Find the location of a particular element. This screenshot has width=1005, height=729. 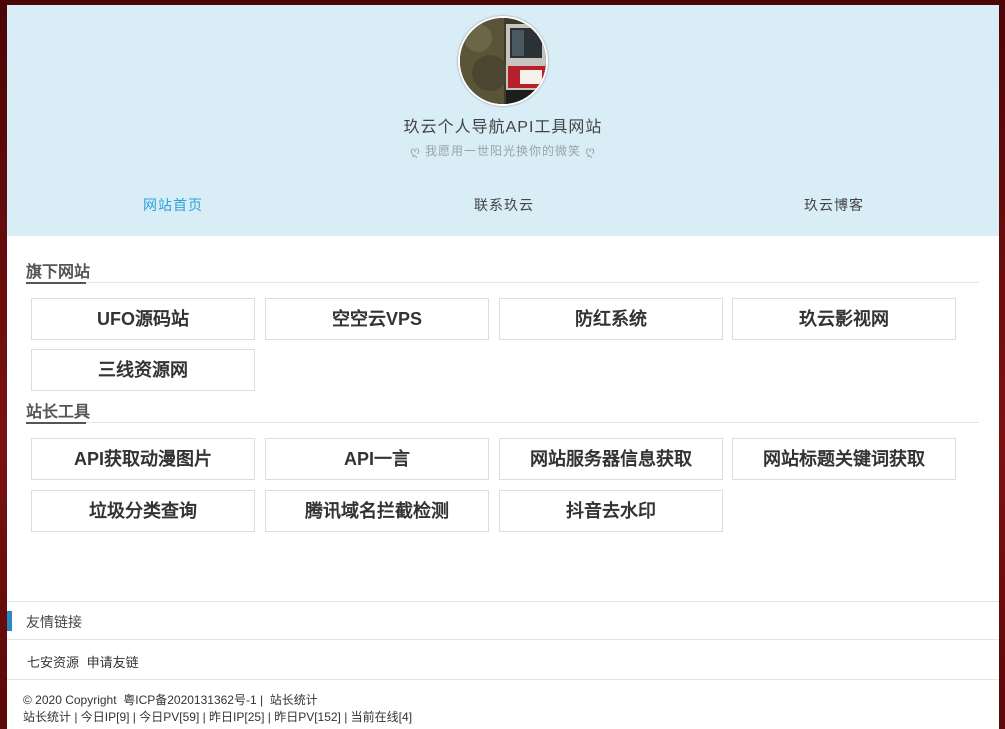

icp-link: 粤ICP备2020131362号-1 is located at coordinates (189, 700).